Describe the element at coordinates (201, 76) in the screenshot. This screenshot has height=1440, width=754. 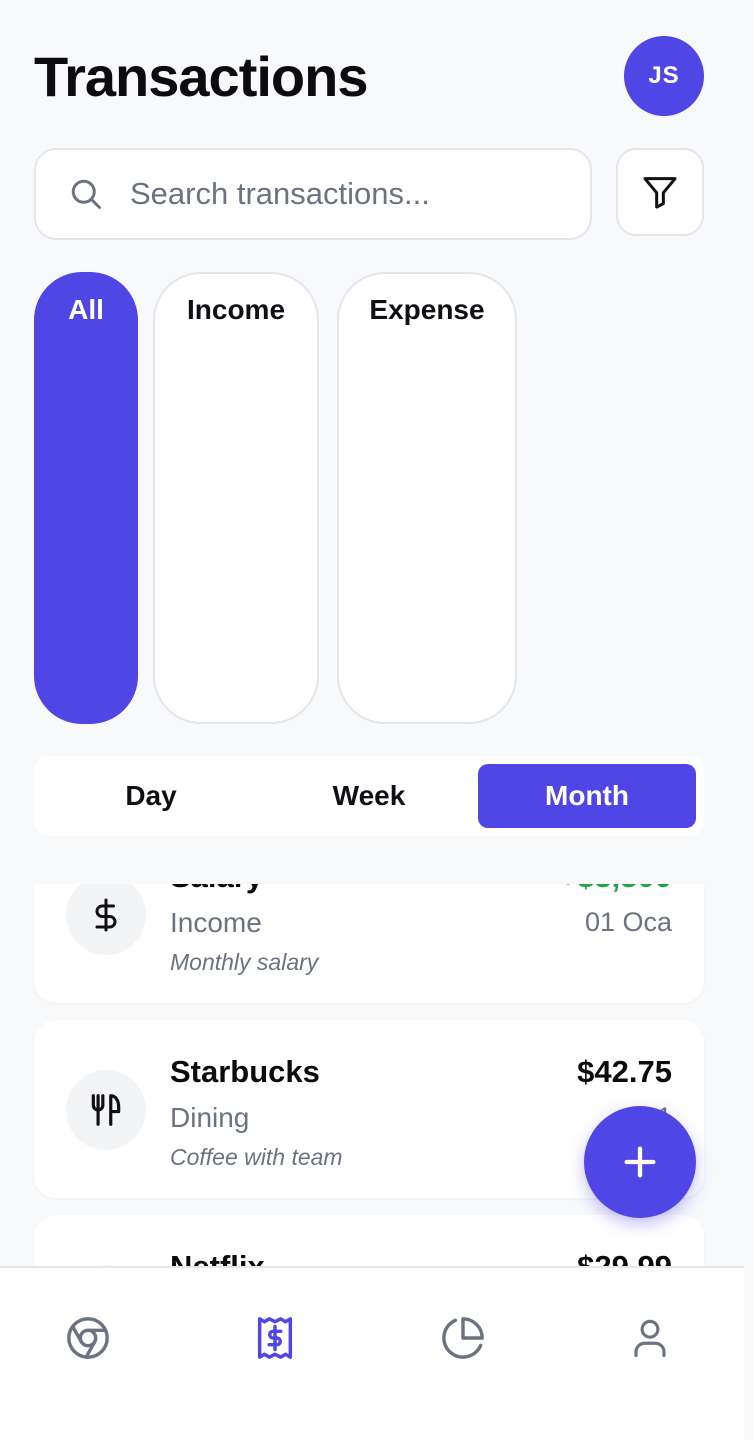
I see `page-title: Transactions` at that location.